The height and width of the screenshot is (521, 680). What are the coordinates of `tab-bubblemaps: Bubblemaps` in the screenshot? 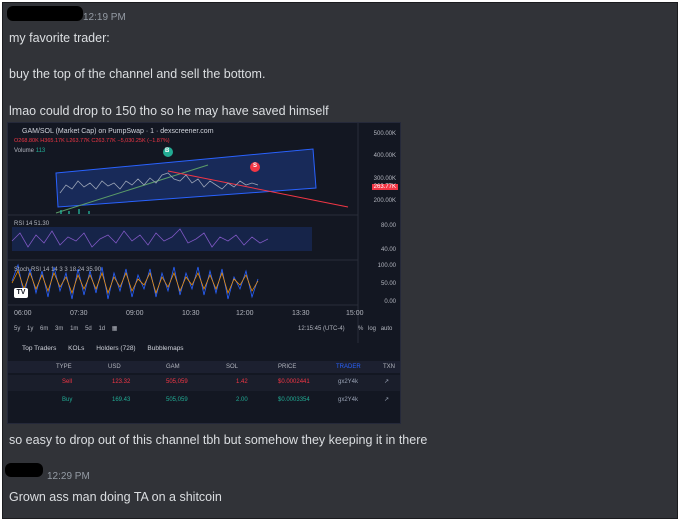 It's located at (165, 348).